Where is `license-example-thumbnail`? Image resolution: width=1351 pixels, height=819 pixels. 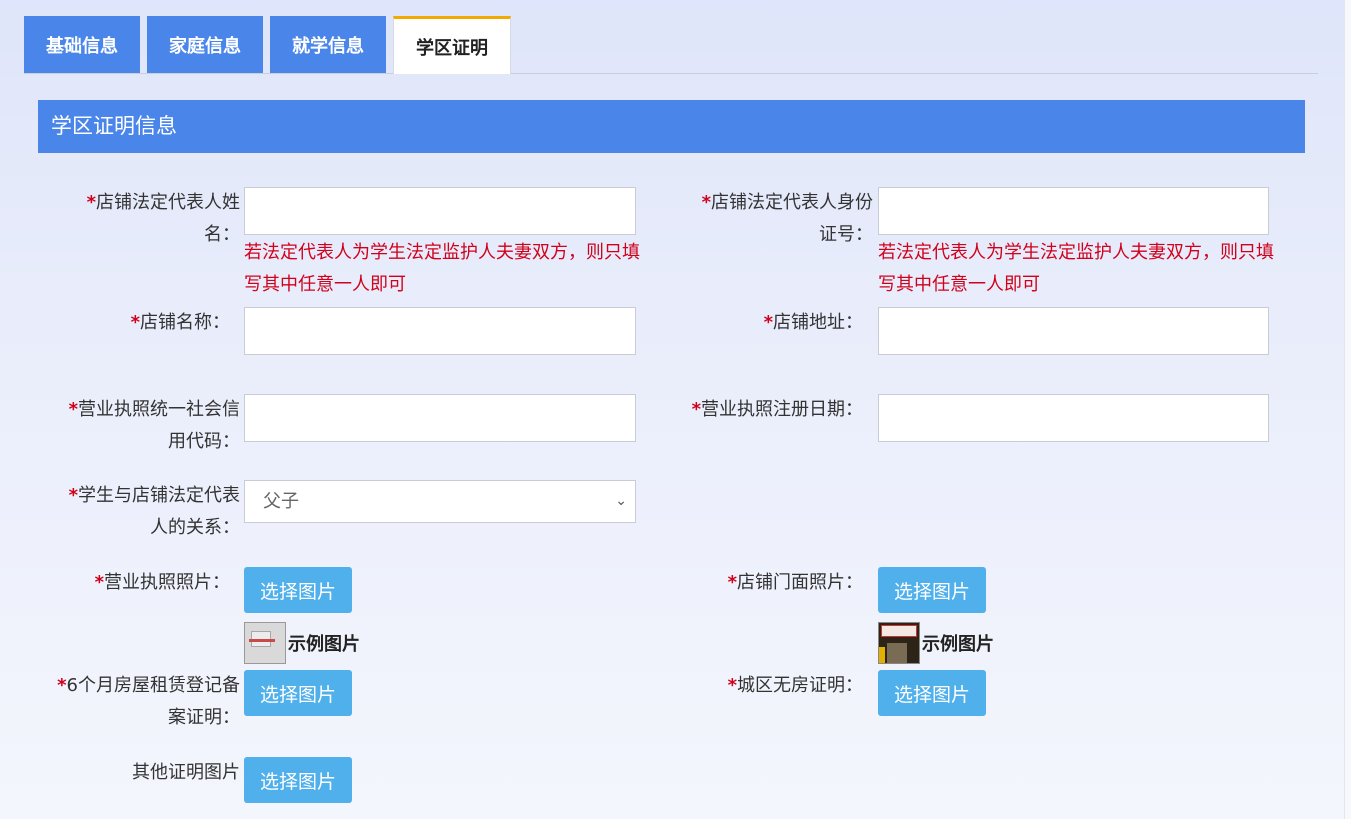 license-example-thumbnail is located at coordinates (265, 643).